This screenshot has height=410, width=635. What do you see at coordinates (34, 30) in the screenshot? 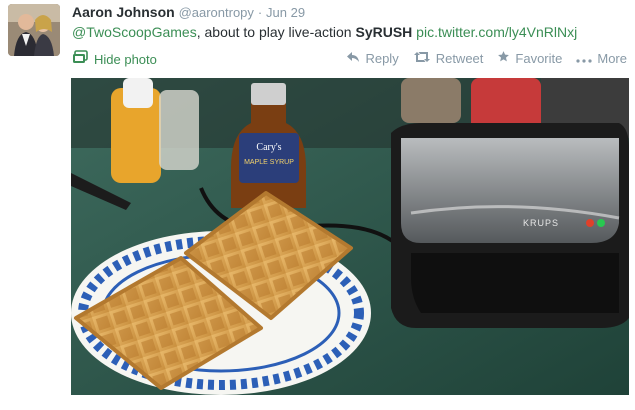
I see `avatar` at bounding box center [34, 30].